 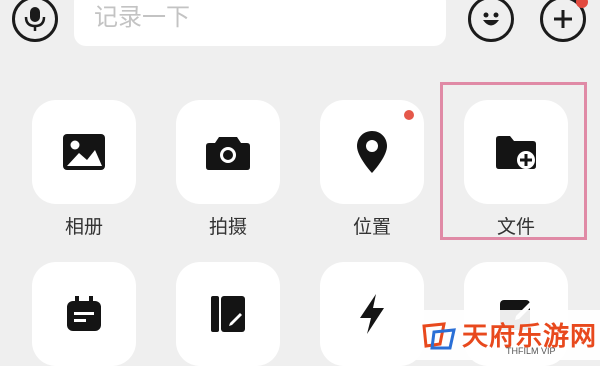 I want to click on location-badge-dot, so click(x=409, y=115).